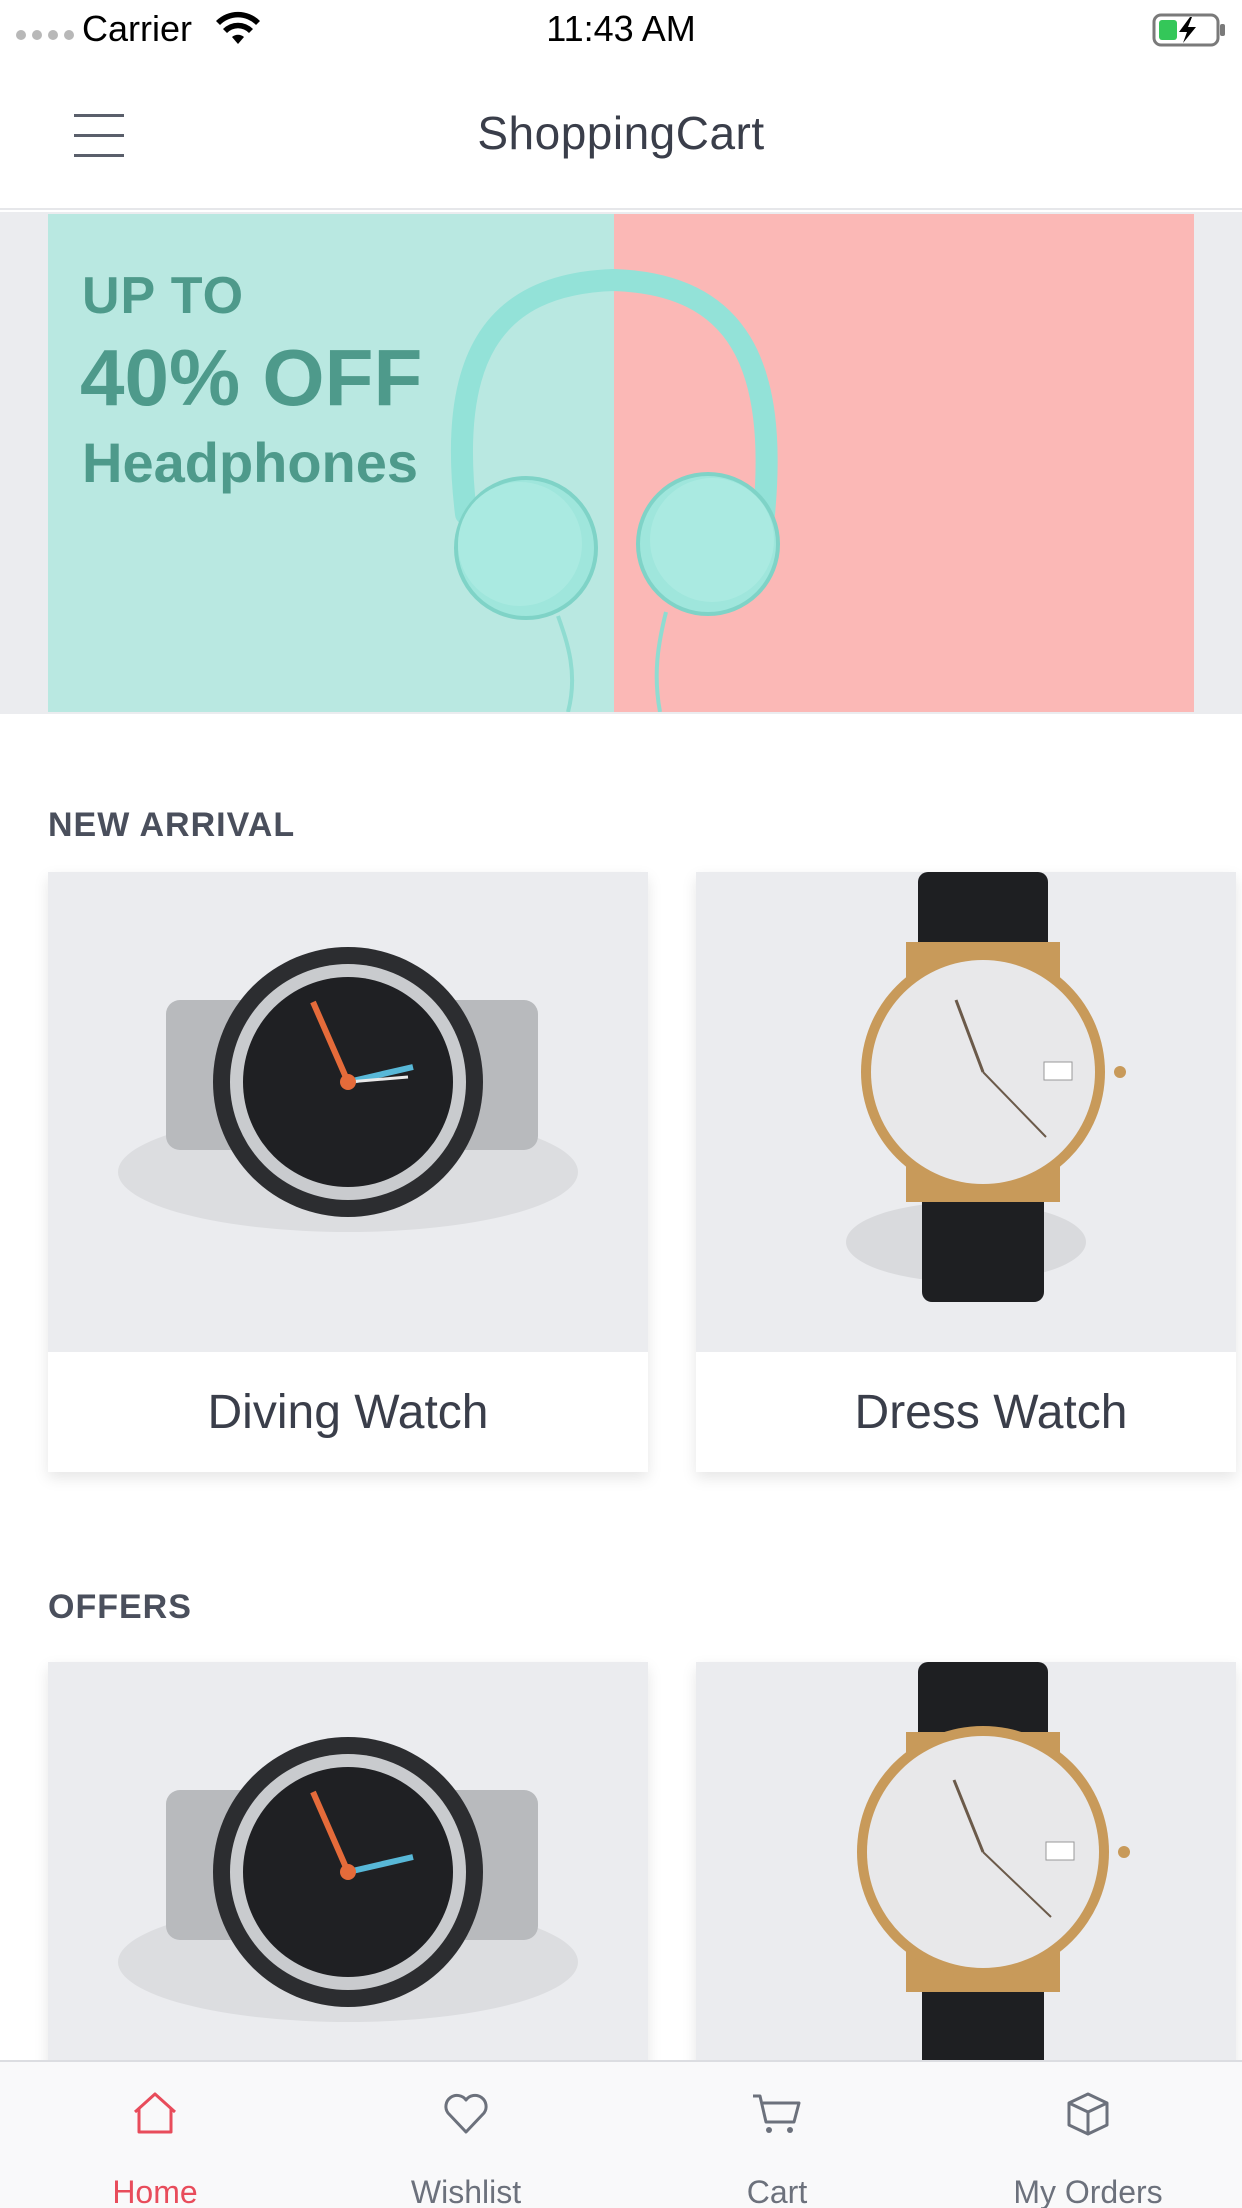  I want to click on nav-header: ShoppingCart, so click(621, 135).